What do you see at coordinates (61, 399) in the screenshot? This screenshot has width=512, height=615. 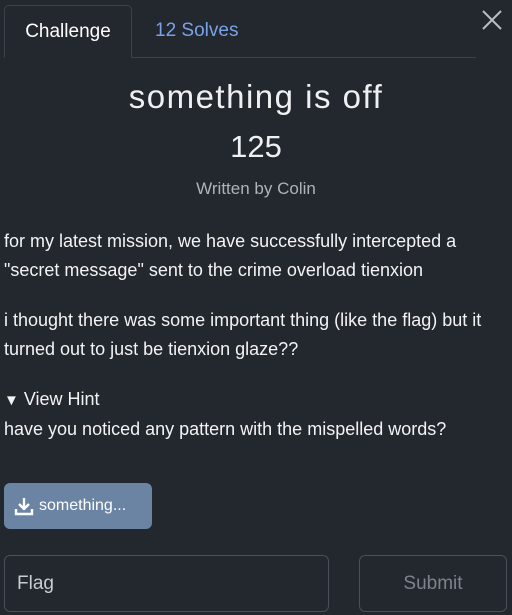 I see `view-hint-label: View Hint` at bounding box center [61, 399].